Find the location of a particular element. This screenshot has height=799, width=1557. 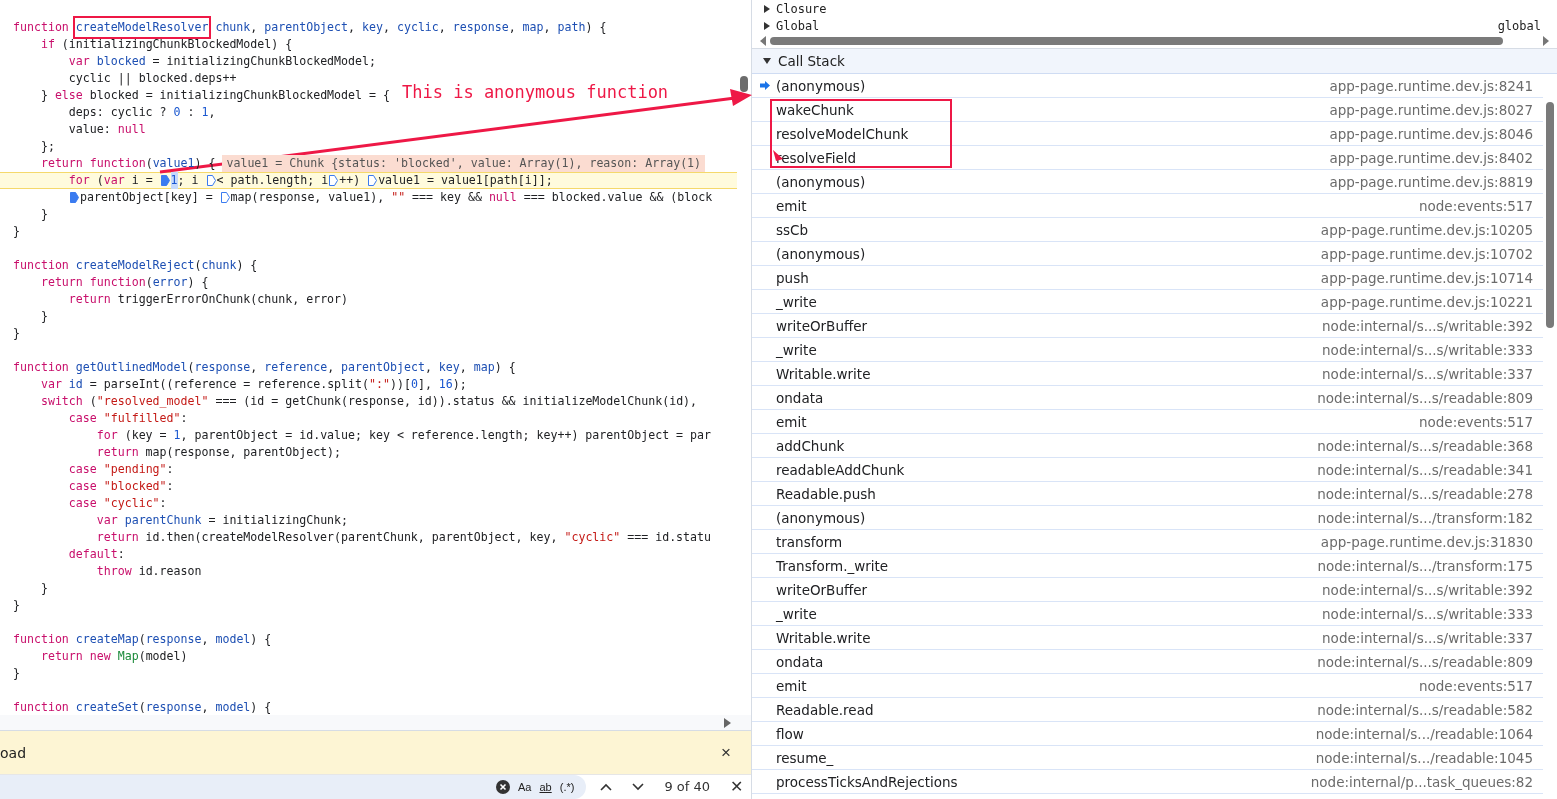

call-frame: (anonymous) app-page.runtime.dev.js:10702 is located at coordinates (1147, 254).